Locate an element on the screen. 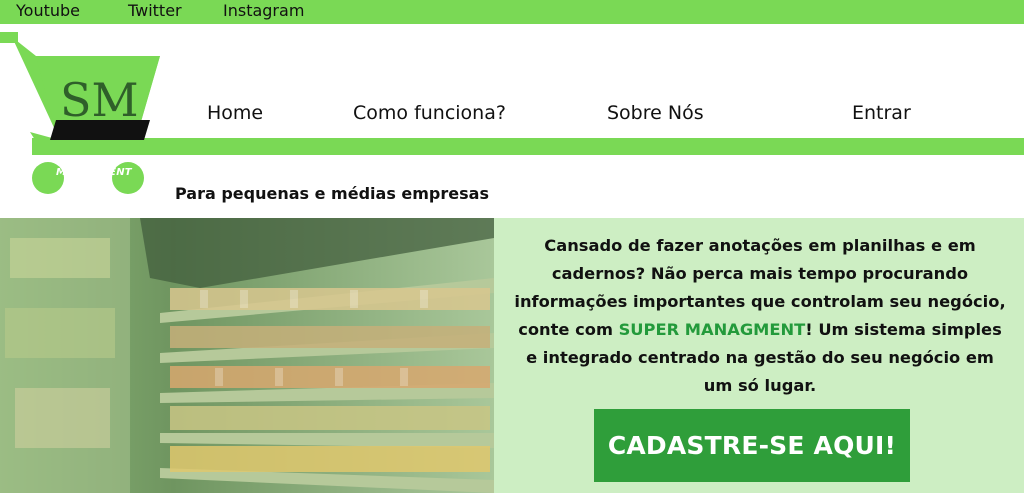 This screenshot has width=1024, height=493. nav-como-funciona: Como funciona? is located at coordinates (429, 113).